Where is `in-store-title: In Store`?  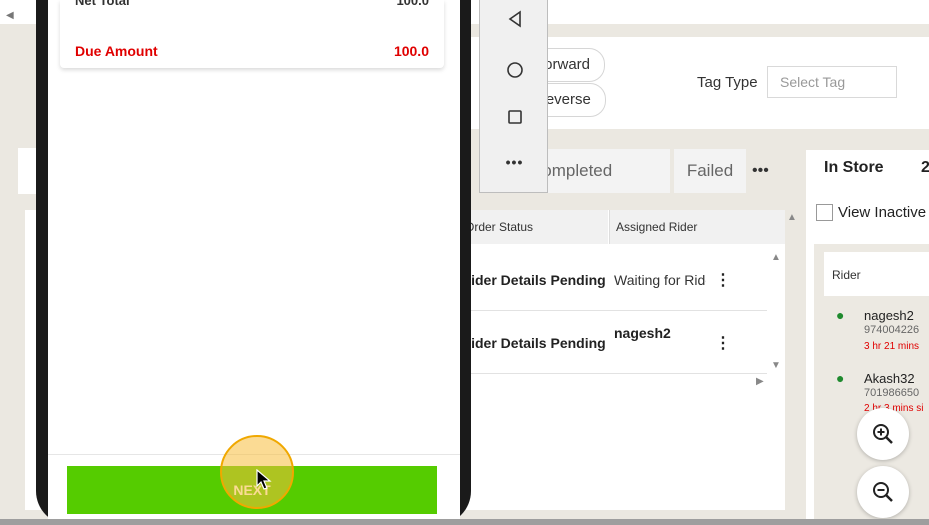
in-store-title: In Store is located at coordinates (854, 167).